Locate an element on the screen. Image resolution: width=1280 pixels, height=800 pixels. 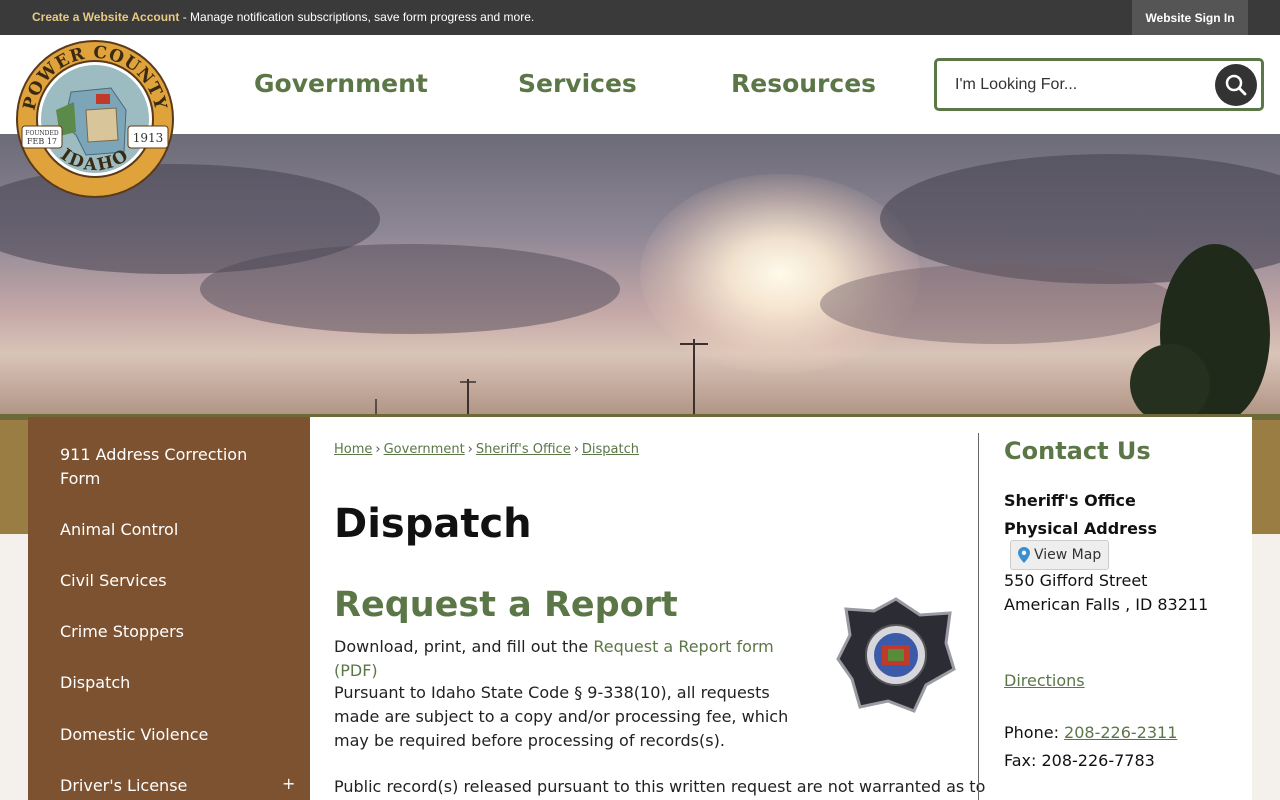
contact-us-heading: Contact Us is located at coordinates (1077, 451).